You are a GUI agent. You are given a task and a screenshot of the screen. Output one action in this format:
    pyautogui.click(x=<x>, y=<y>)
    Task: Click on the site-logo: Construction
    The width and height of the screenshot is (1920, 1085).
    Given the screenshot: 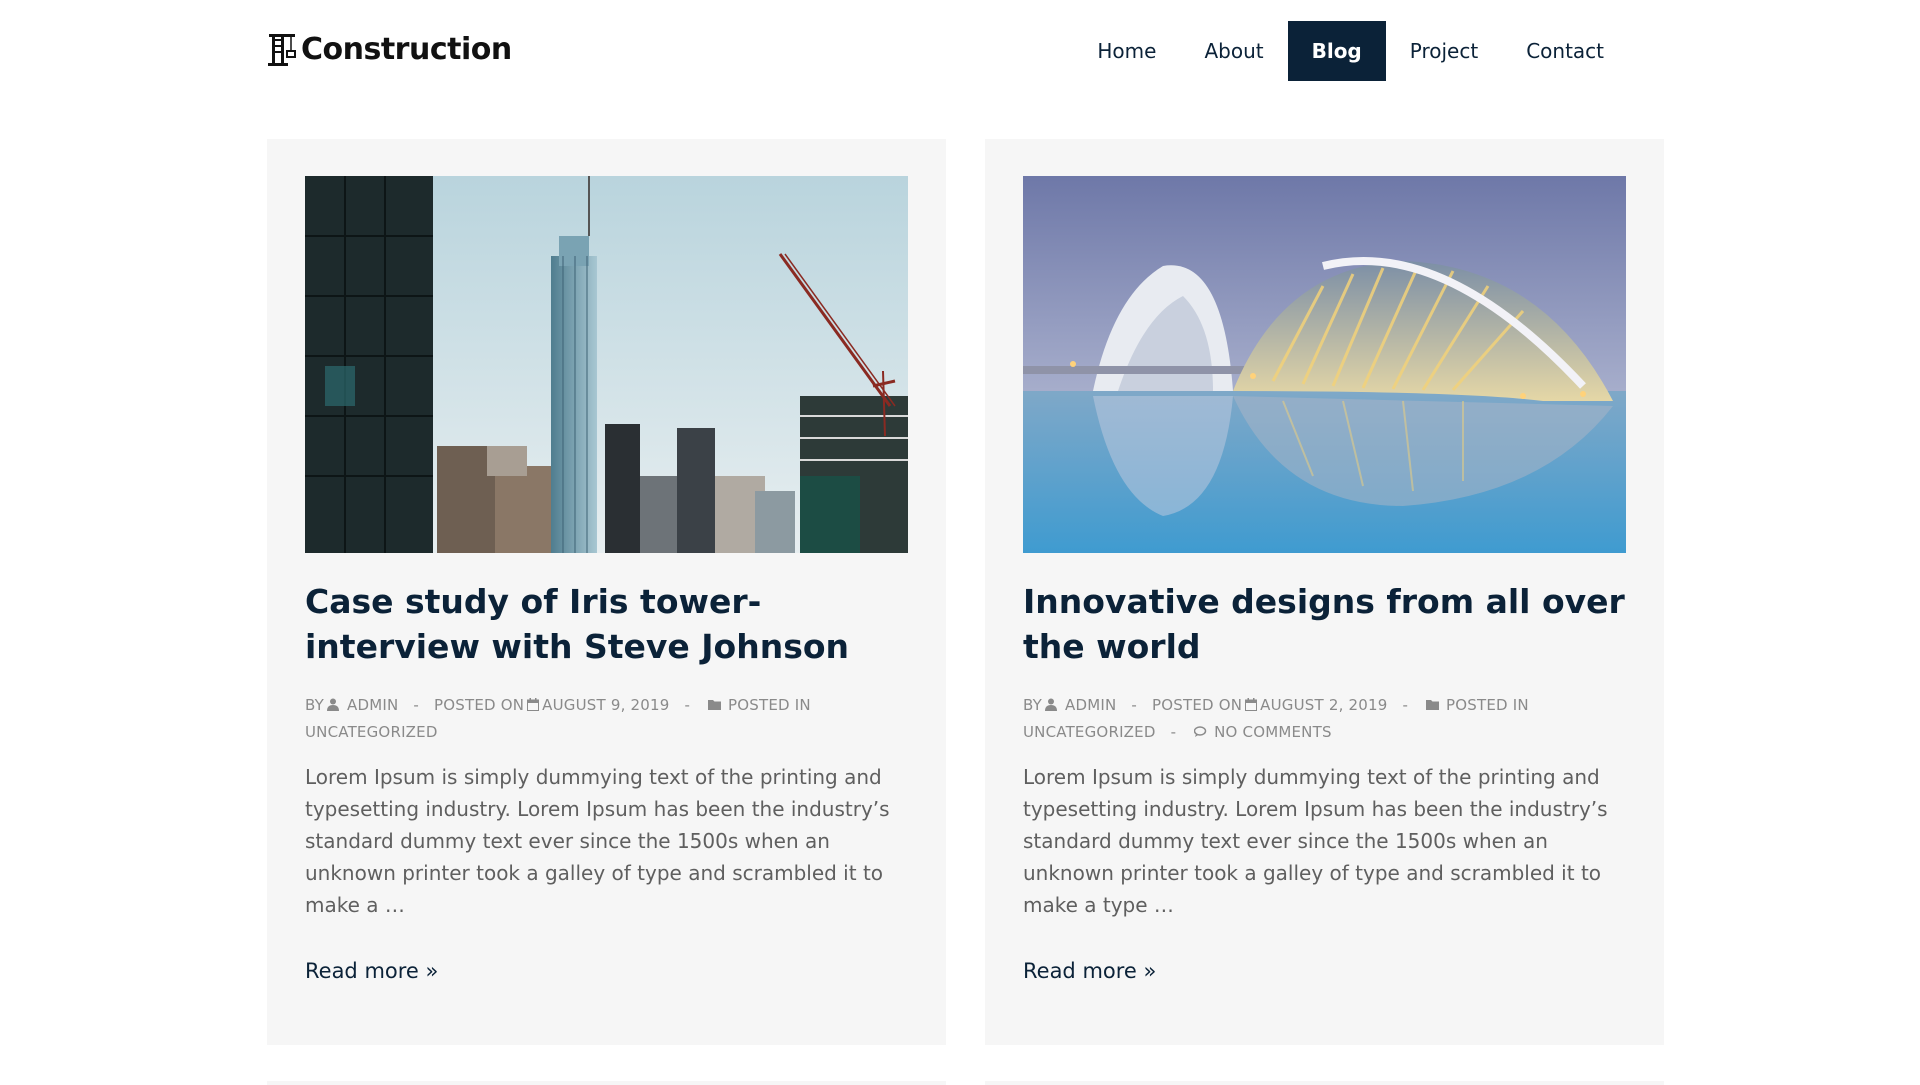 What is the action you would take?
    pyautogui.click(x=388, y=49)
    